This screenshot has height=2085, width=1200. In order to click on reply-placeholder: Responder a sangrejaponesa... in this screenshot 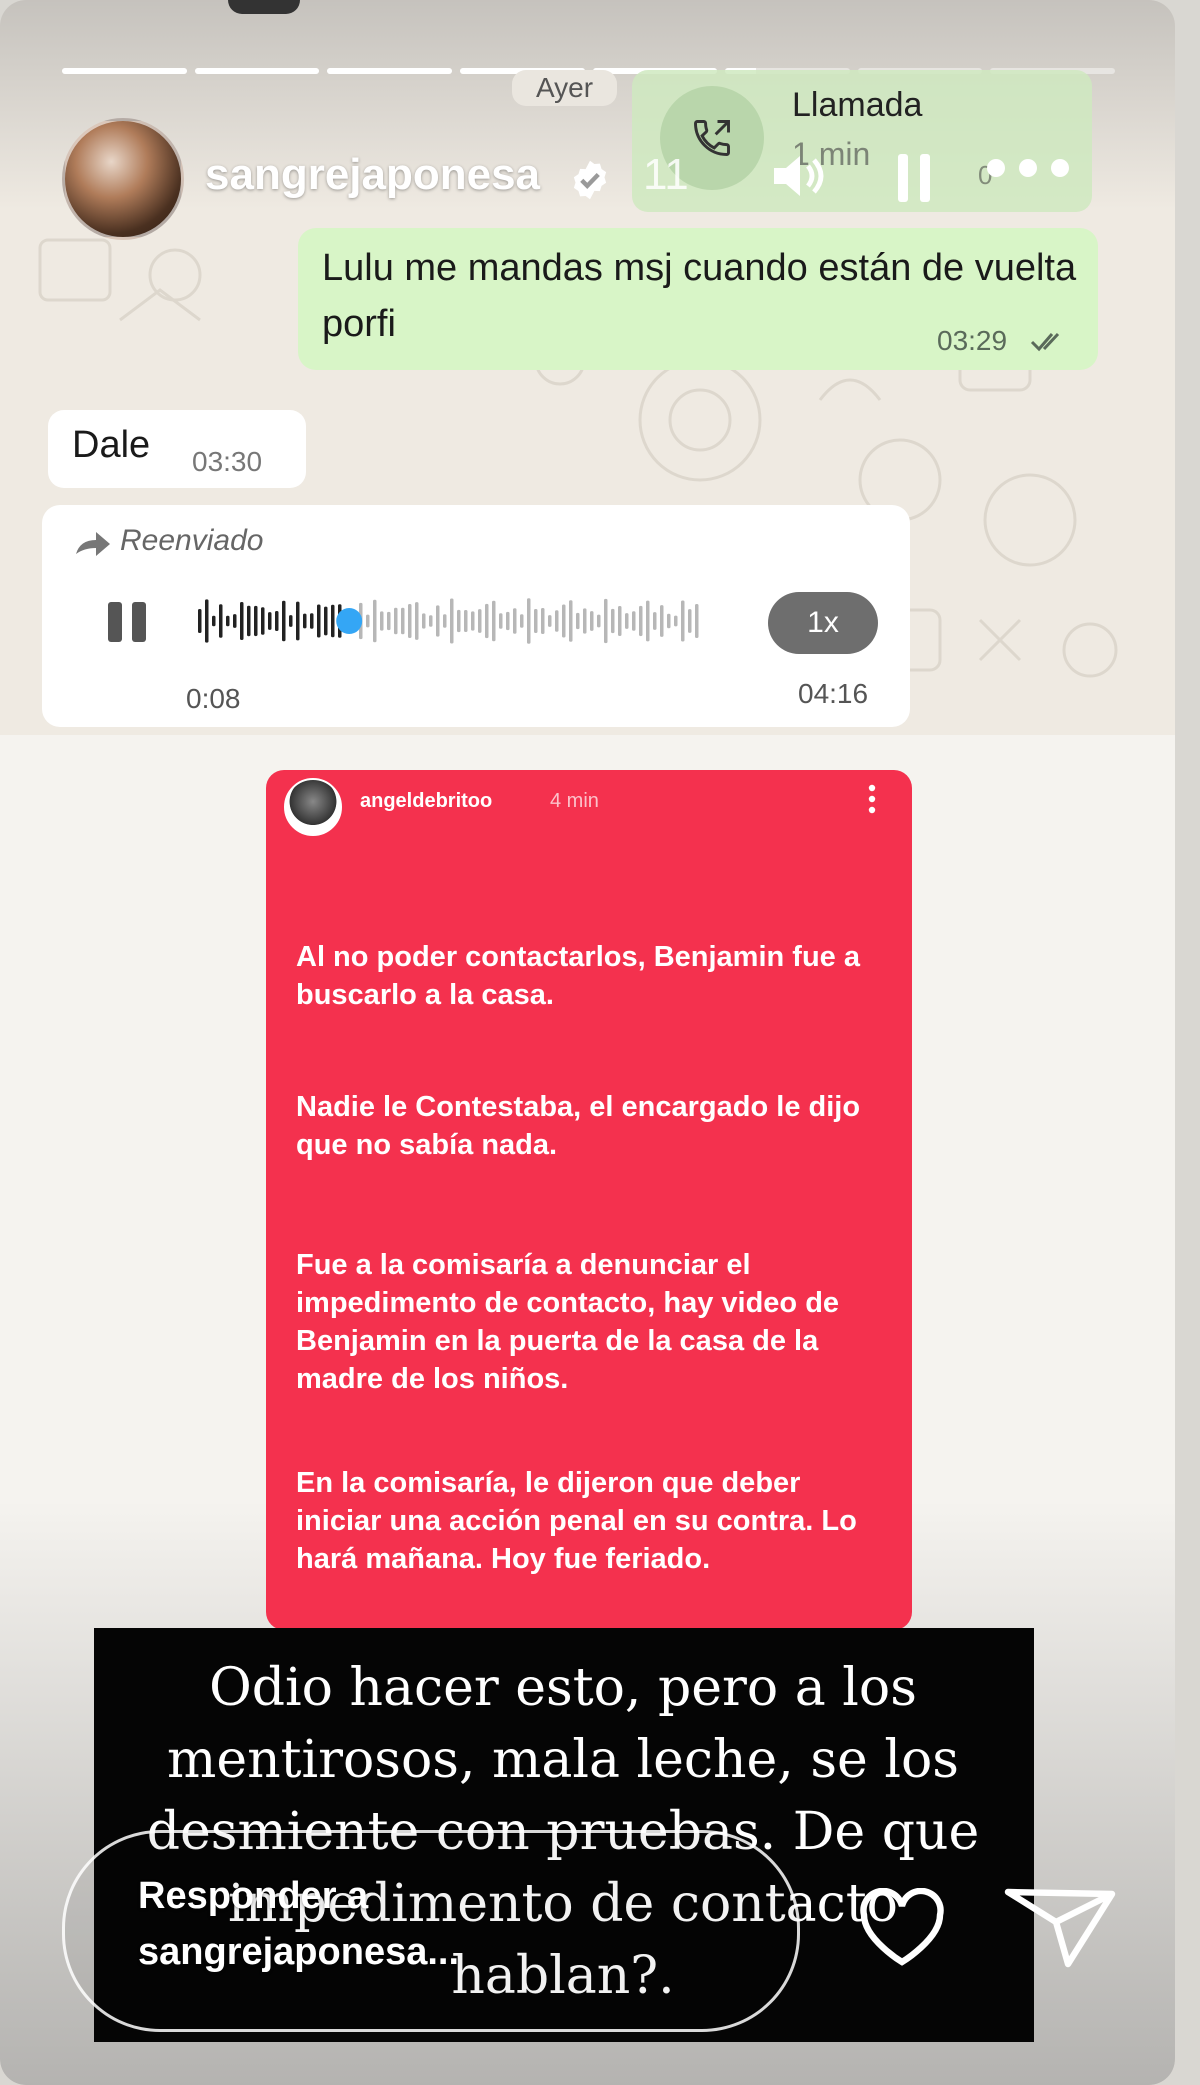, I will do `click(299, 1924)`.